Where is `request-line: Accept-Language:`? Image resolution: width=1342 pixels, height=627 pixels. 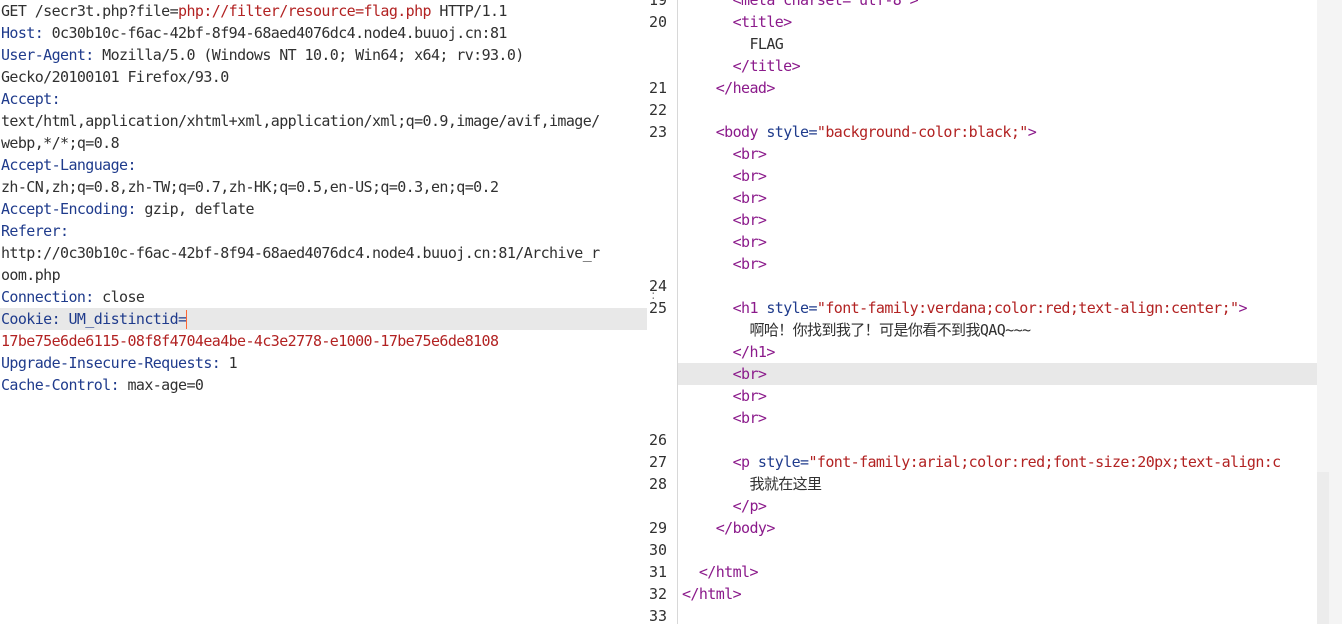 request-line: Accept-Language: is located at coordinates (323, 165).